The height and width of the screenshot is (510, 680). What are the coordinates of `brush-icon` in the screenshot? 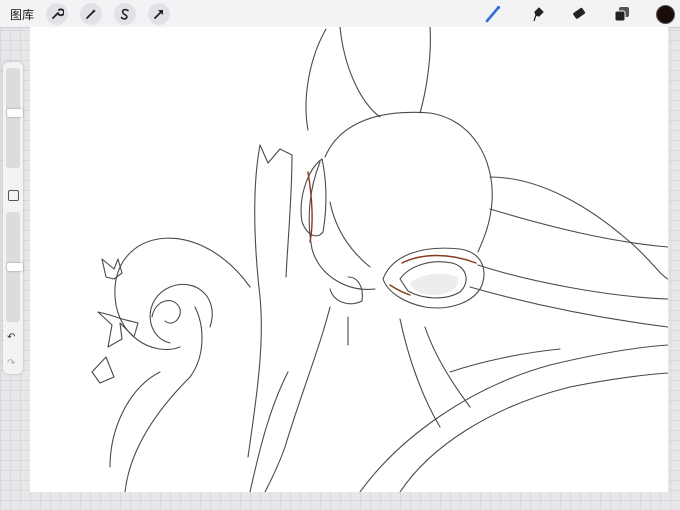 It's located at (493, 14).